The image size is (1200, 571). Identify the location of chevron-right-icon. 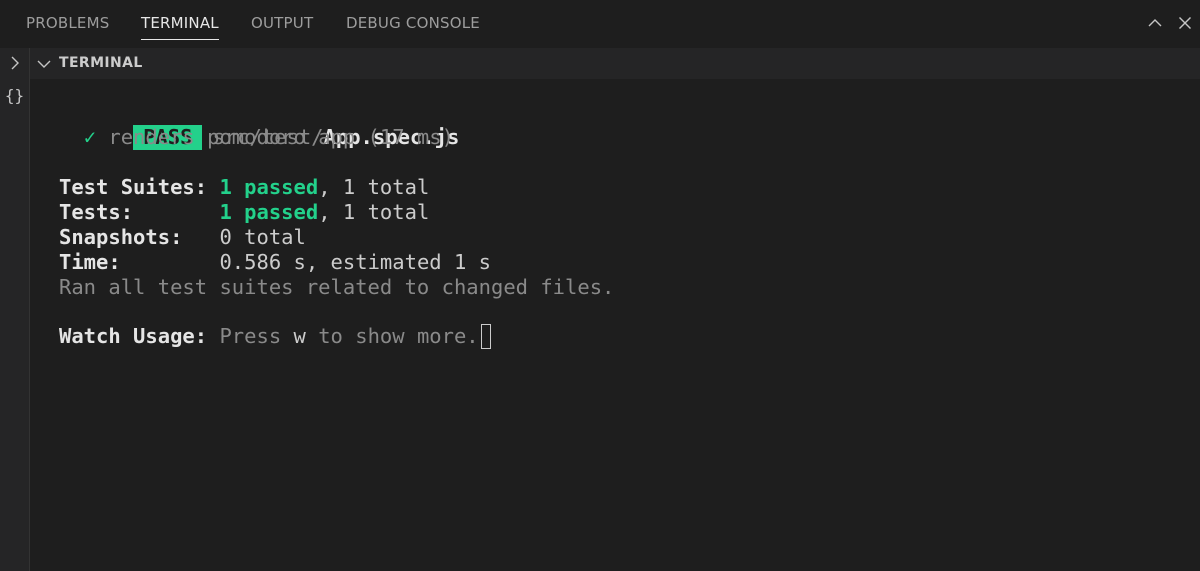
(14, 63).